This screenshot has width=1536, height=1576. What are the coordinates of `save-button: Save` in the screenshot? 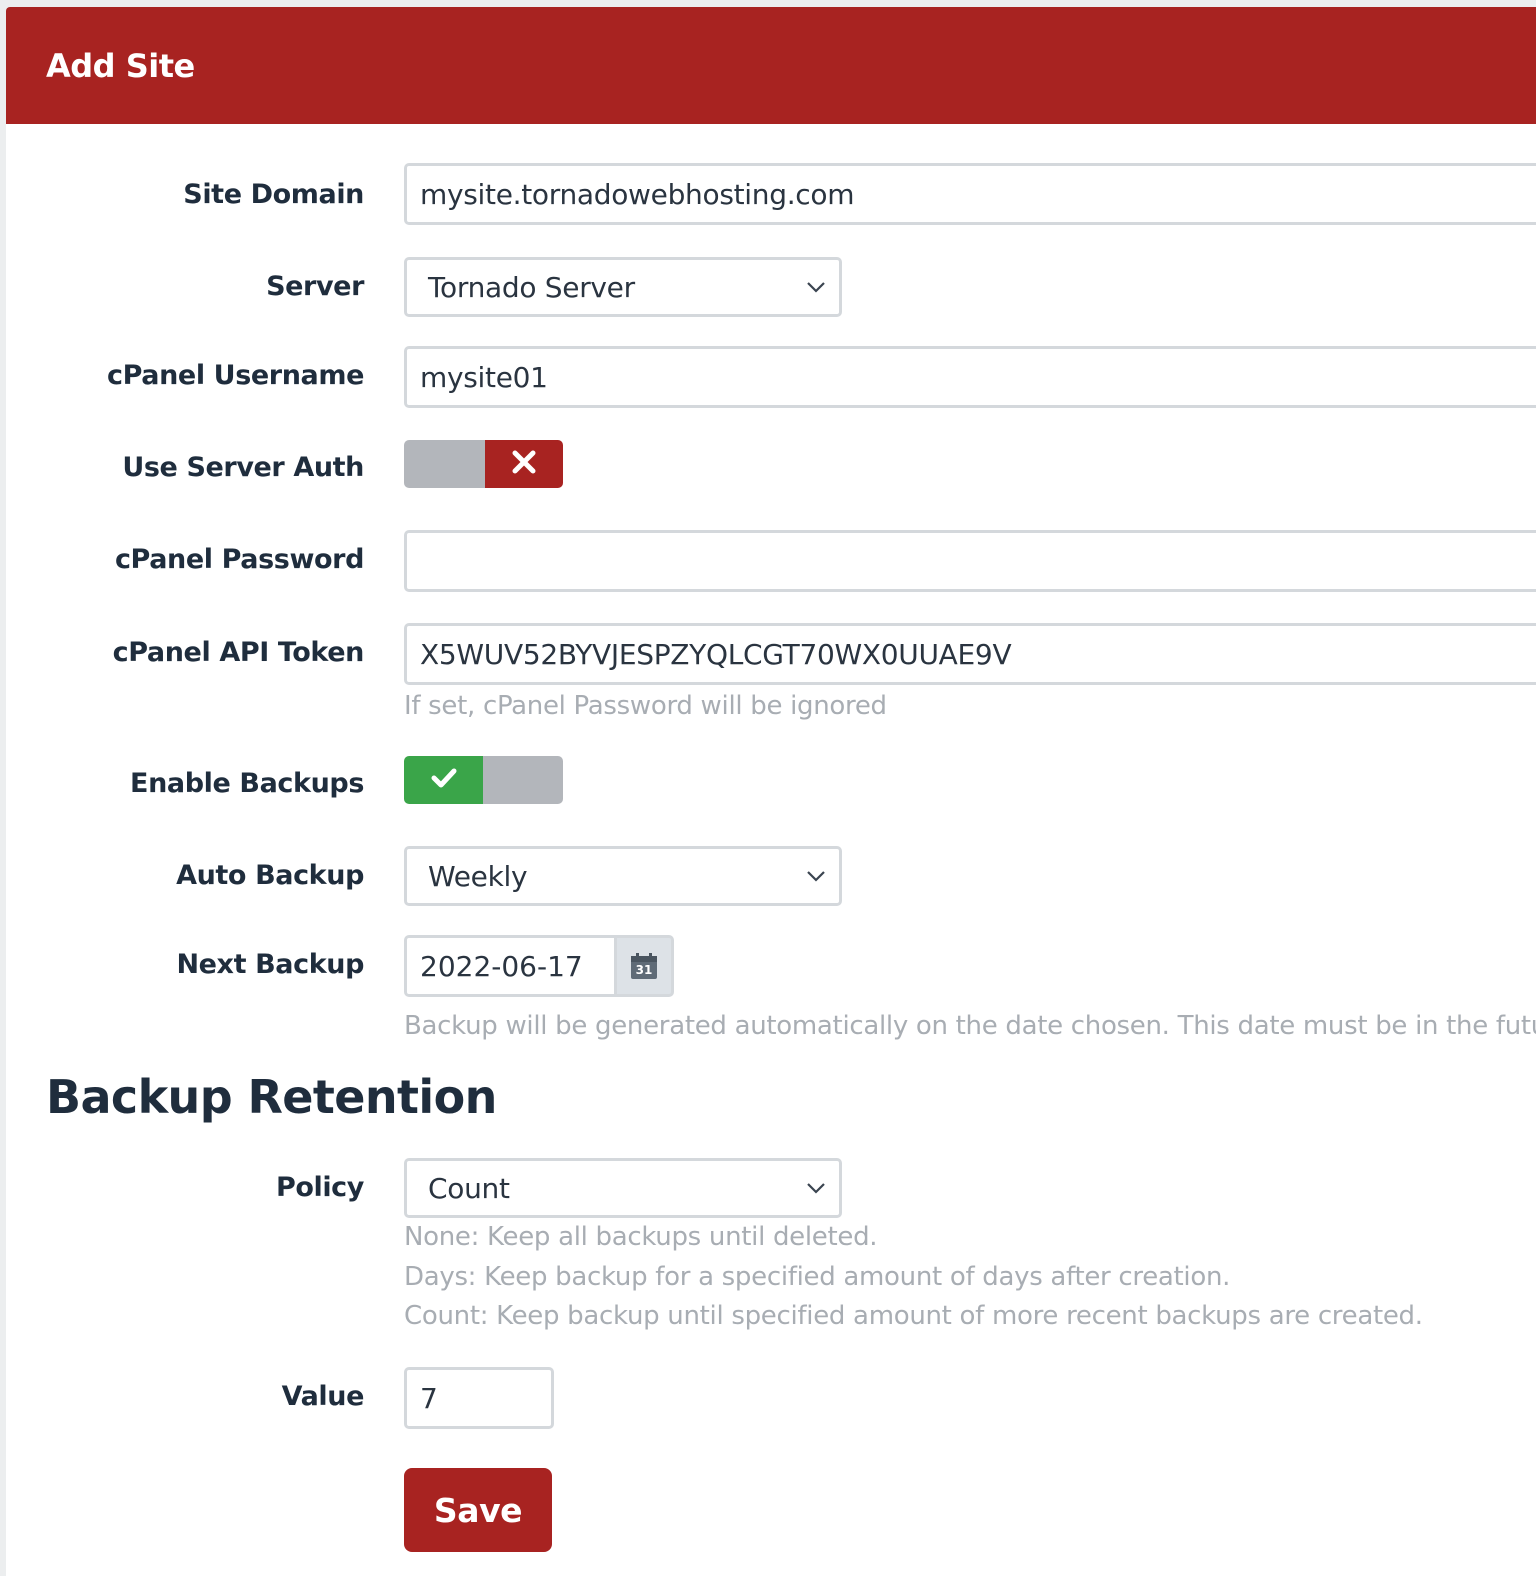 It's located at (478, 1510).